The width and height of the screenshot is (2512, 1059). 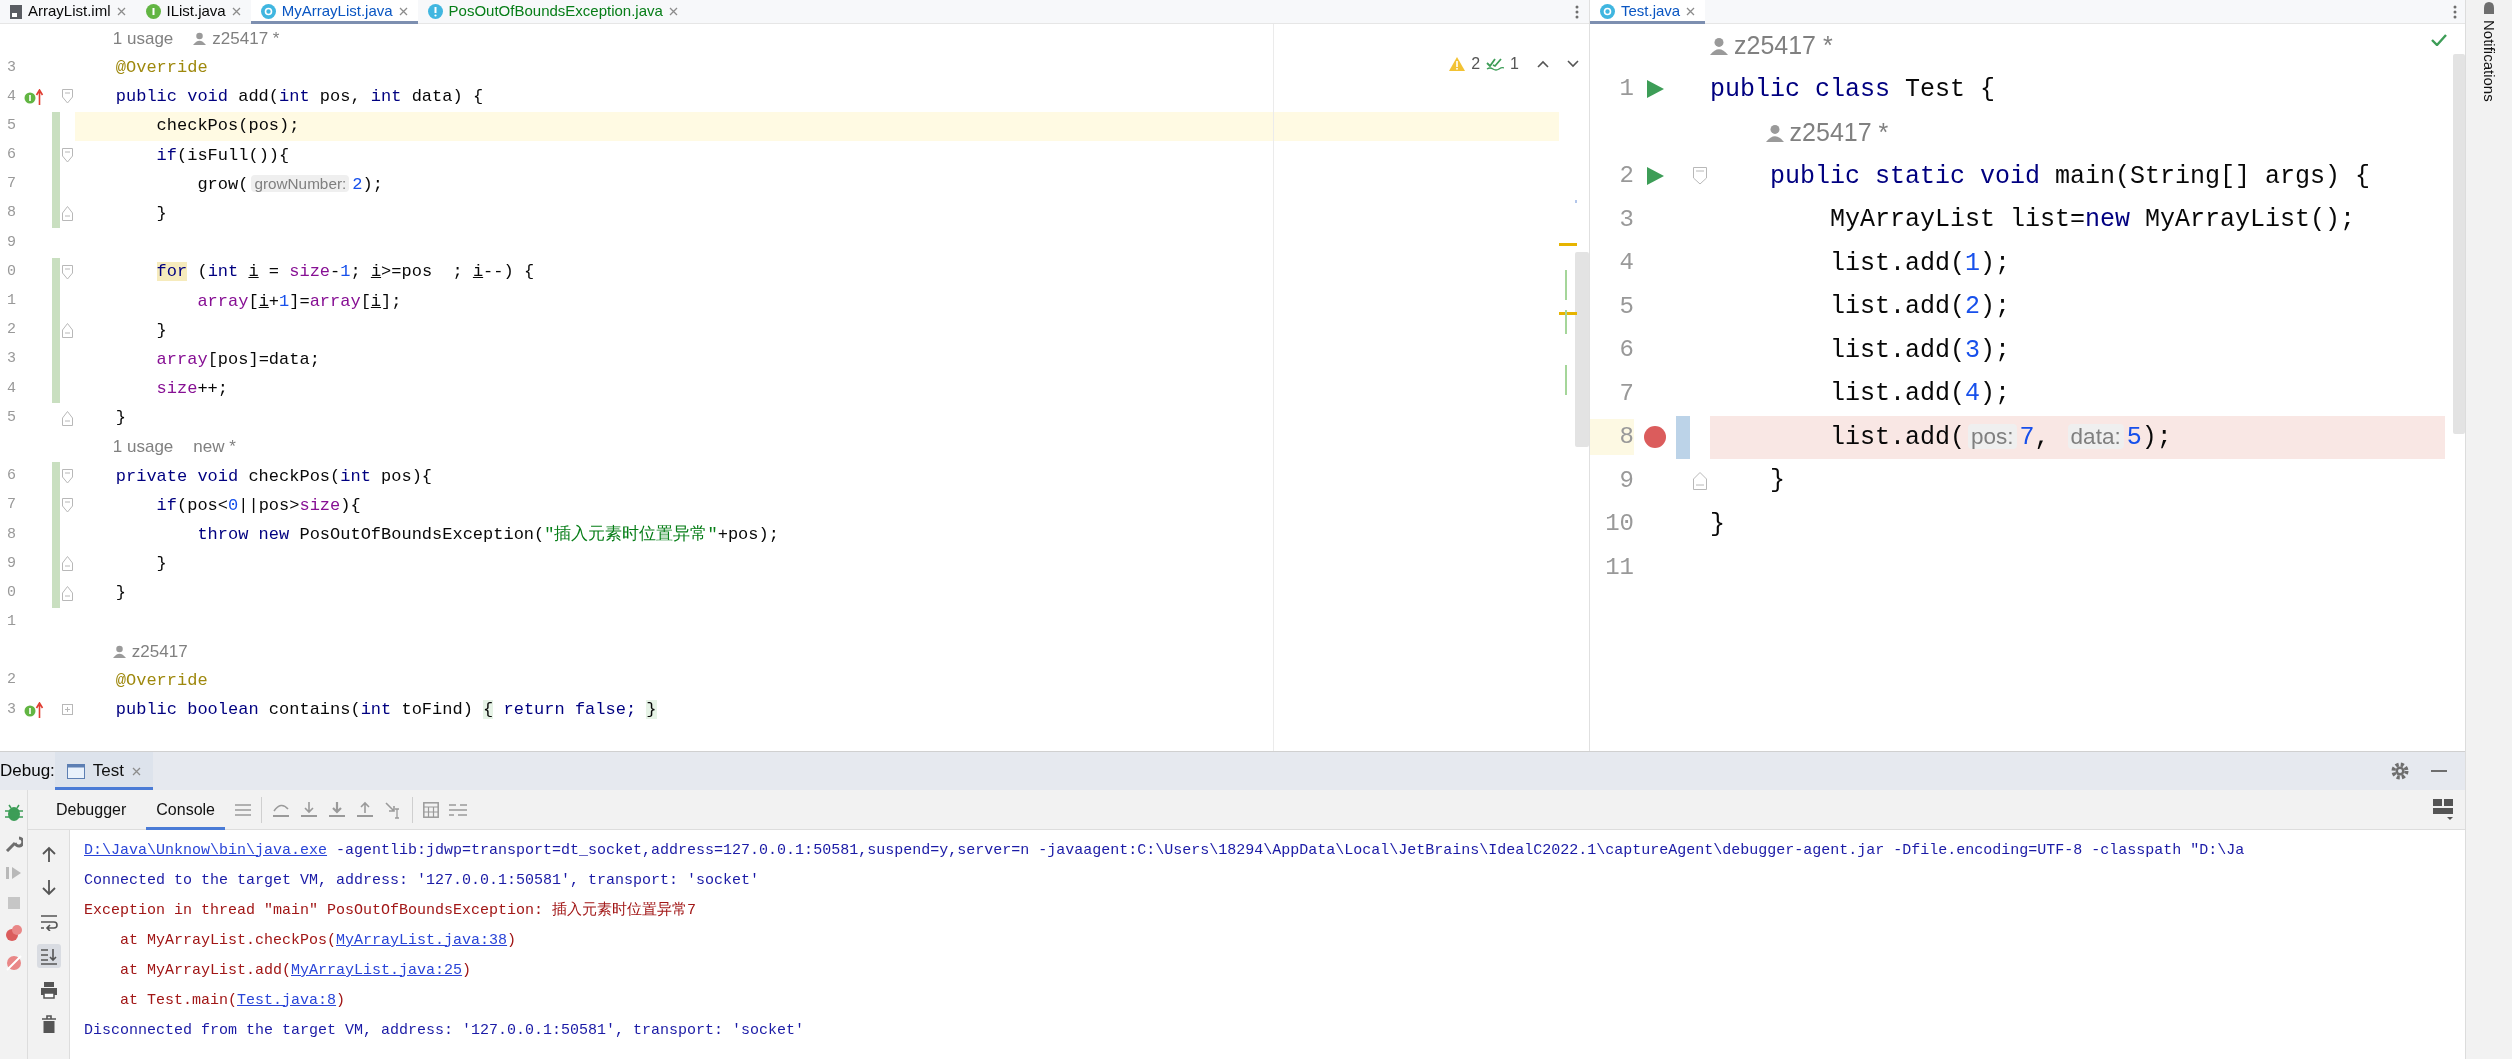 What do you see at coordinates (103, 771) in the screenshot?
I see `debug-tab: Test` at bounding box center [103, 771].